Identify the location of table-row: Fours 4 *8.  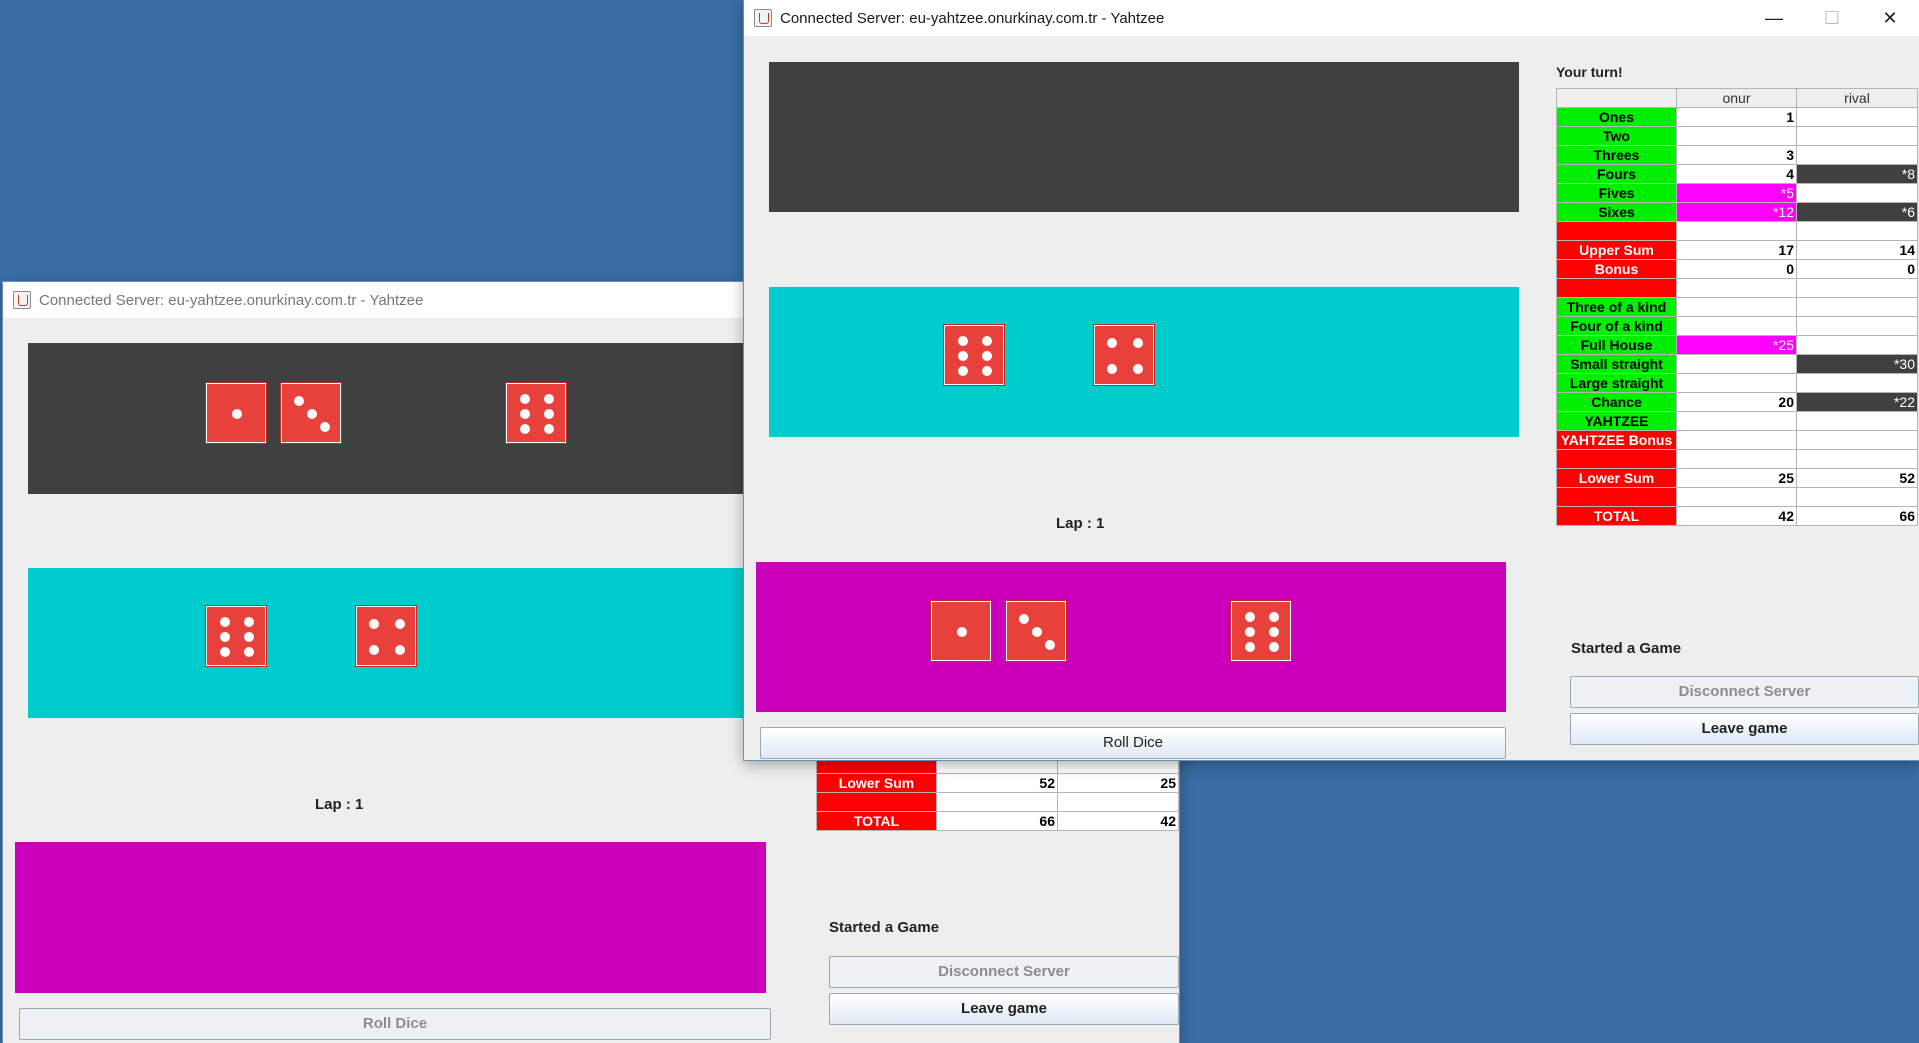
(1737, 174).